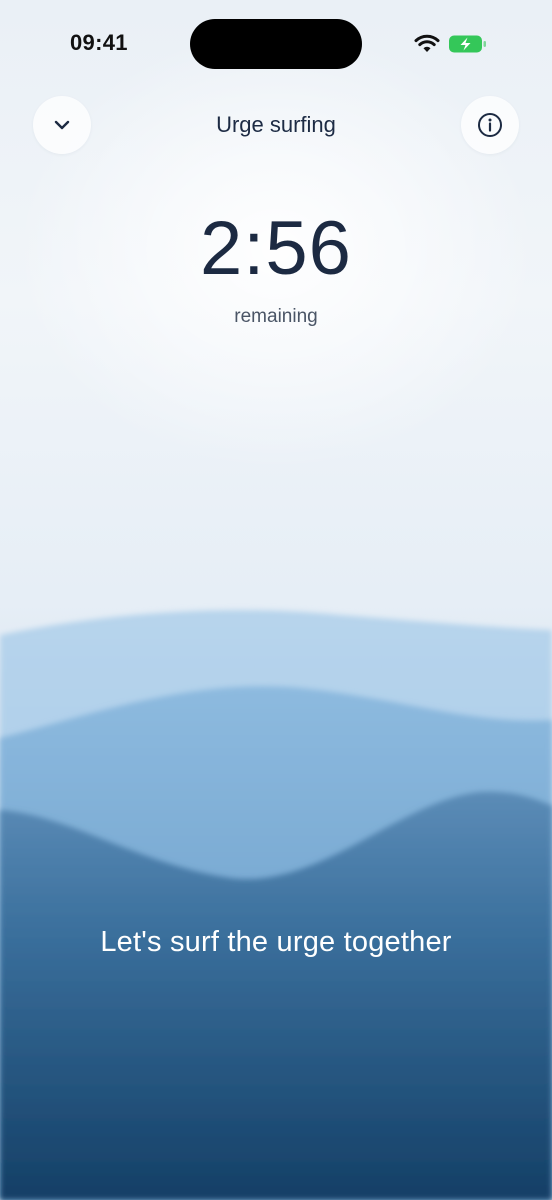  Describe the element at coordinates (276, 316) in the screenshot. I see `timer-caption: remaining` at that location.